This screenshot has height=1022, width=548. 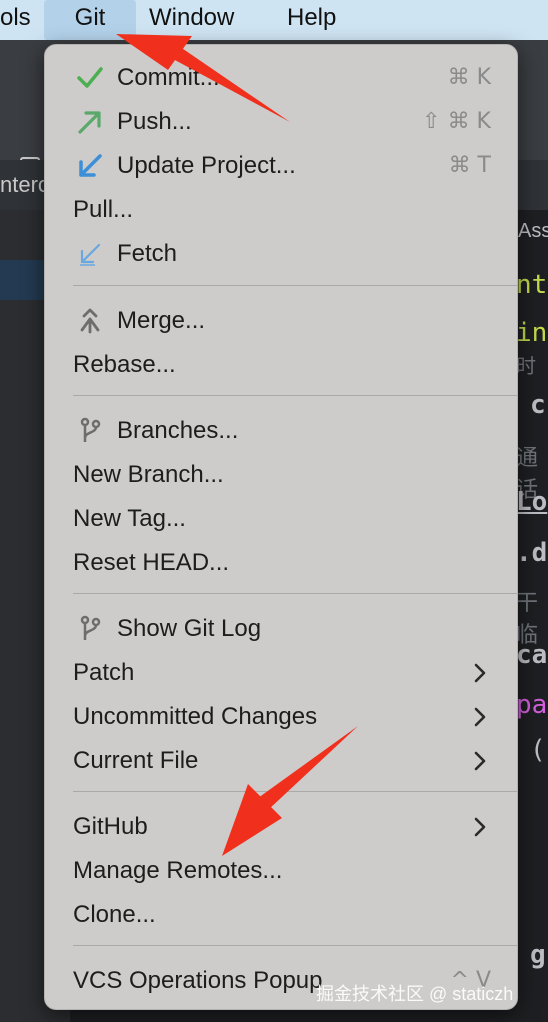 What do you see at coordinates (538, 955) in the screenshot?
I see `code-fragment: g` at bounding box center [538, 955].